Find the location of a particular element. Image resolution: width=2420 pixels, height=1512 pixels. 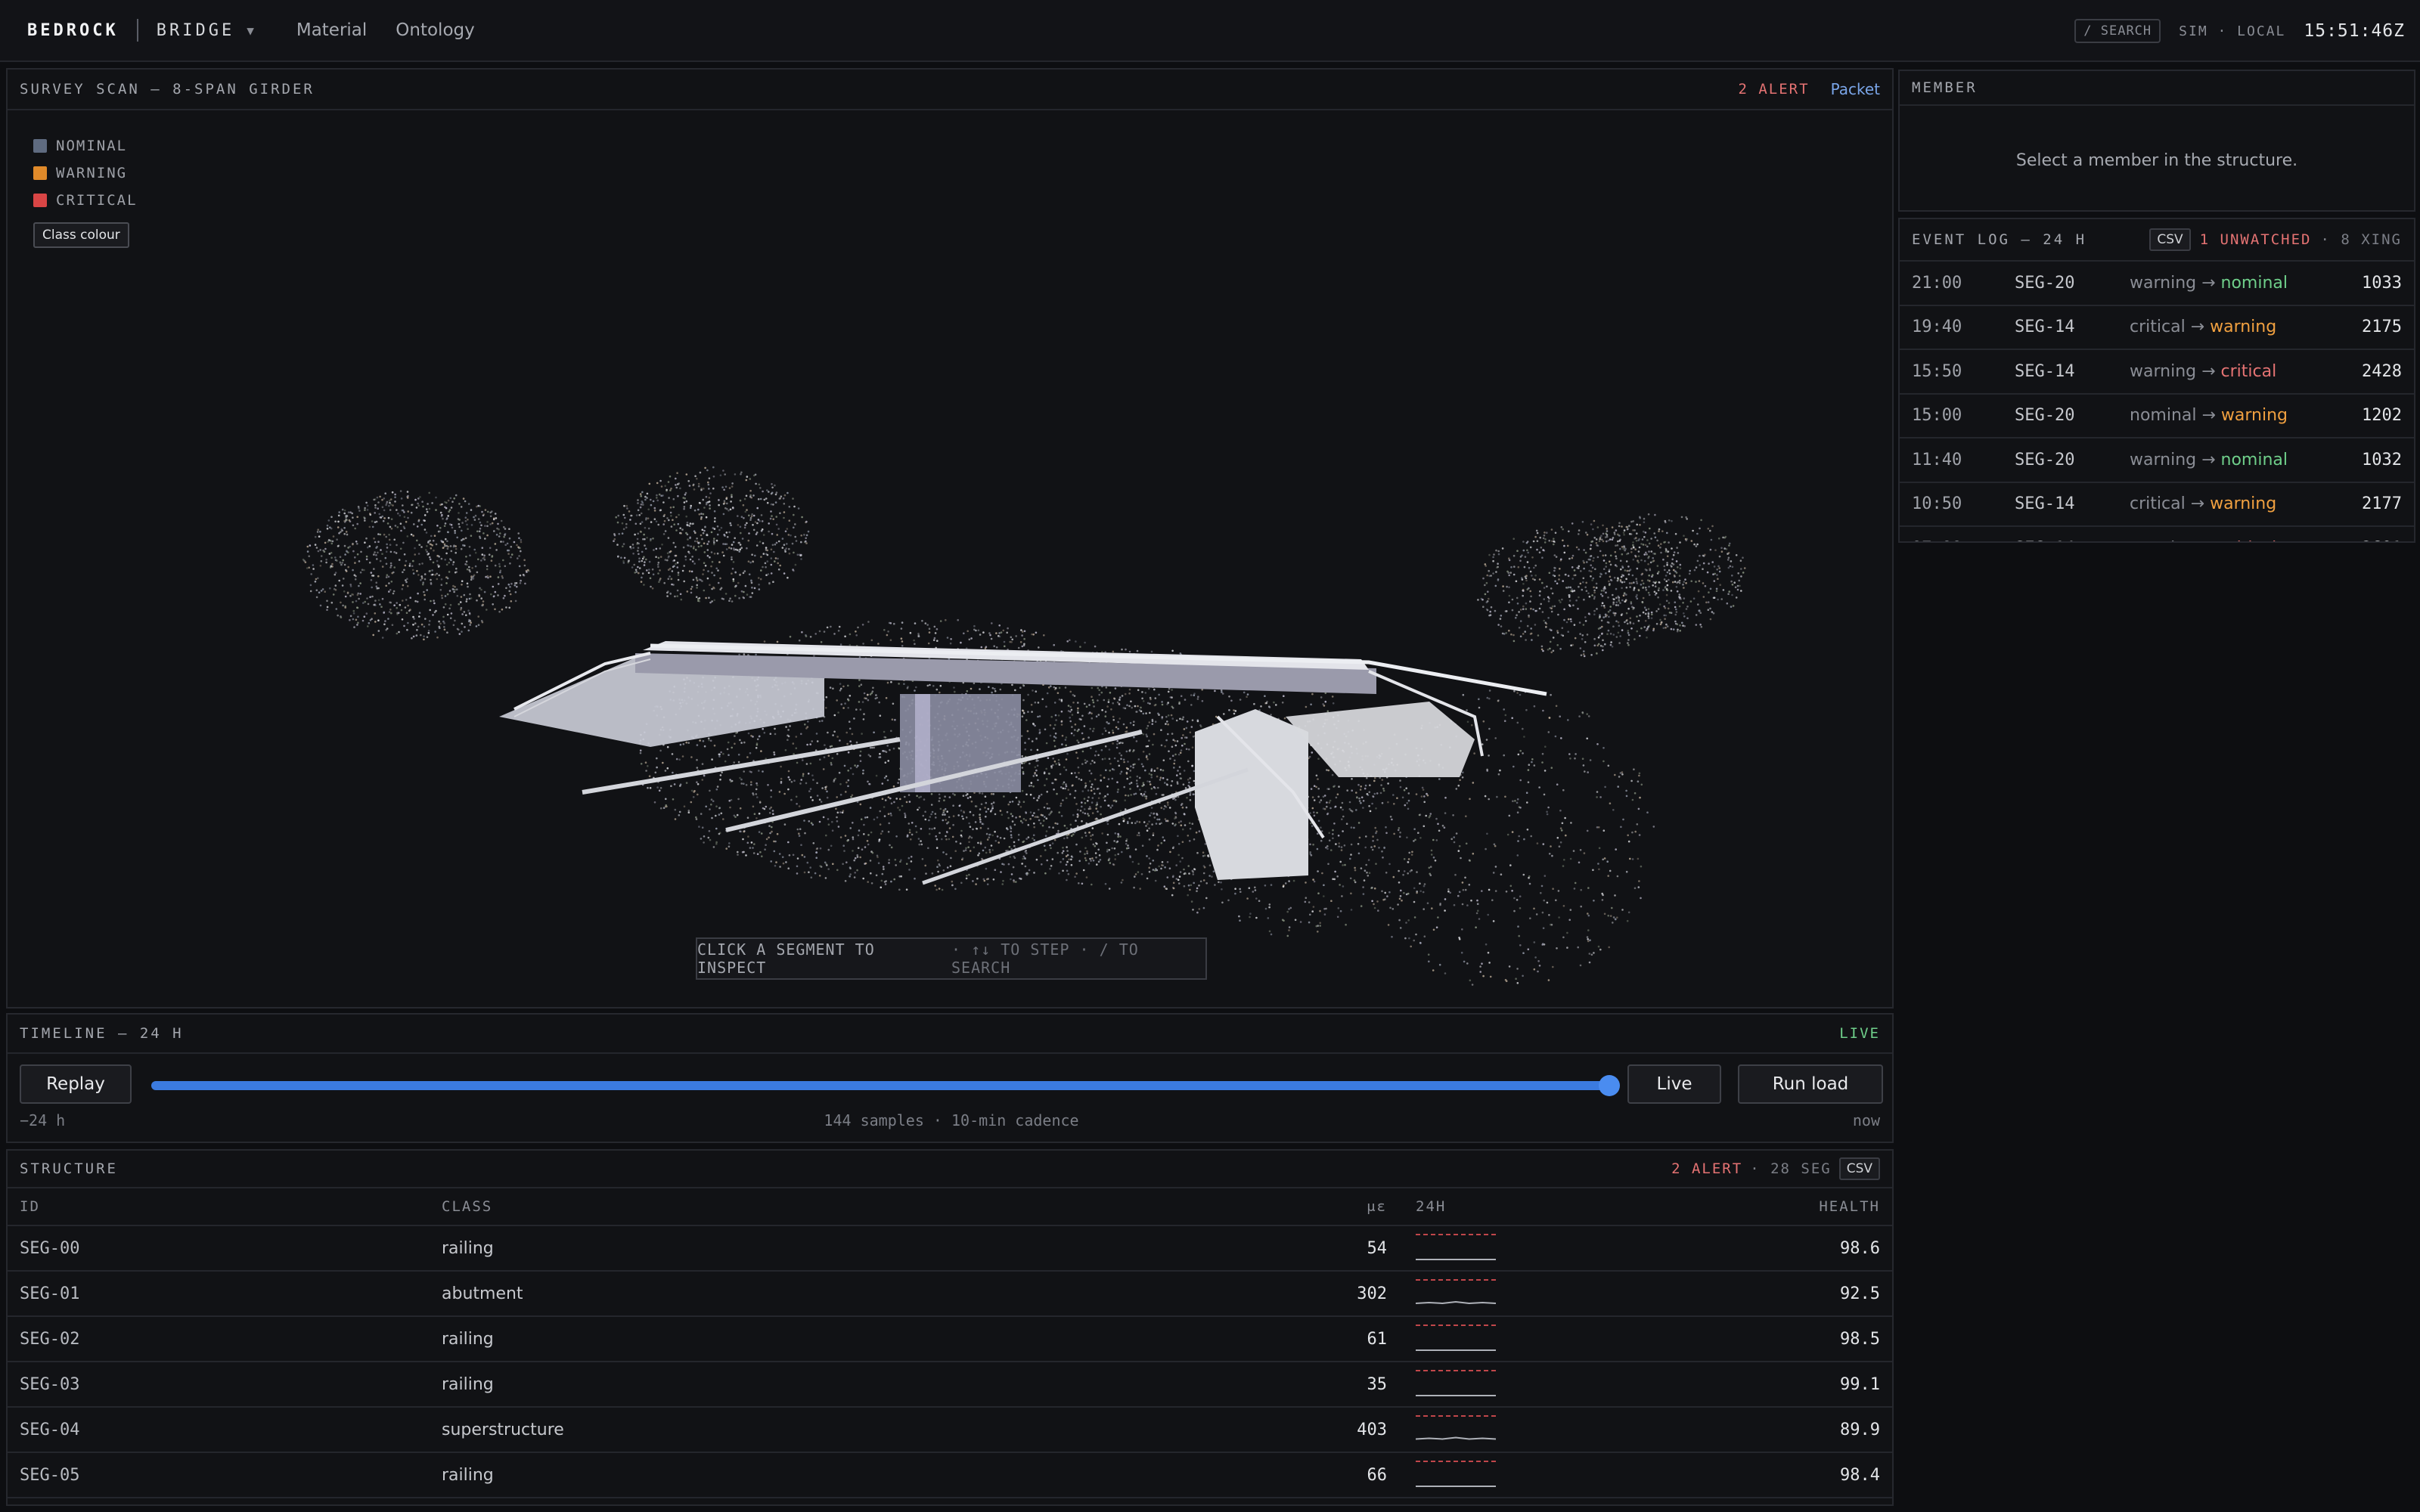

column-header-24h: 24H is located at coordinates (1602, 1206).